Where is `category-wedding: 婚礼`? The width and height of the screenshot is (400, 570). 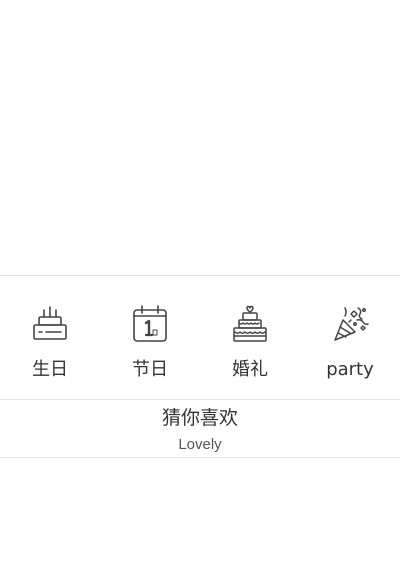
category-wedding: 婚礼 is located at coordinates (250, 337).